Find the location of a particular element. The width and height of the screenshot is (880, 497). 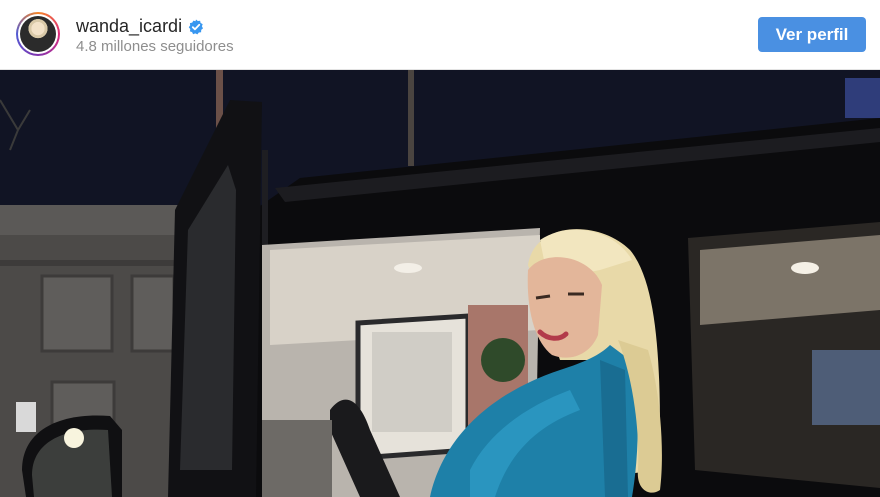

username-row: wanda_icardi is located at coordinates (140, 26).